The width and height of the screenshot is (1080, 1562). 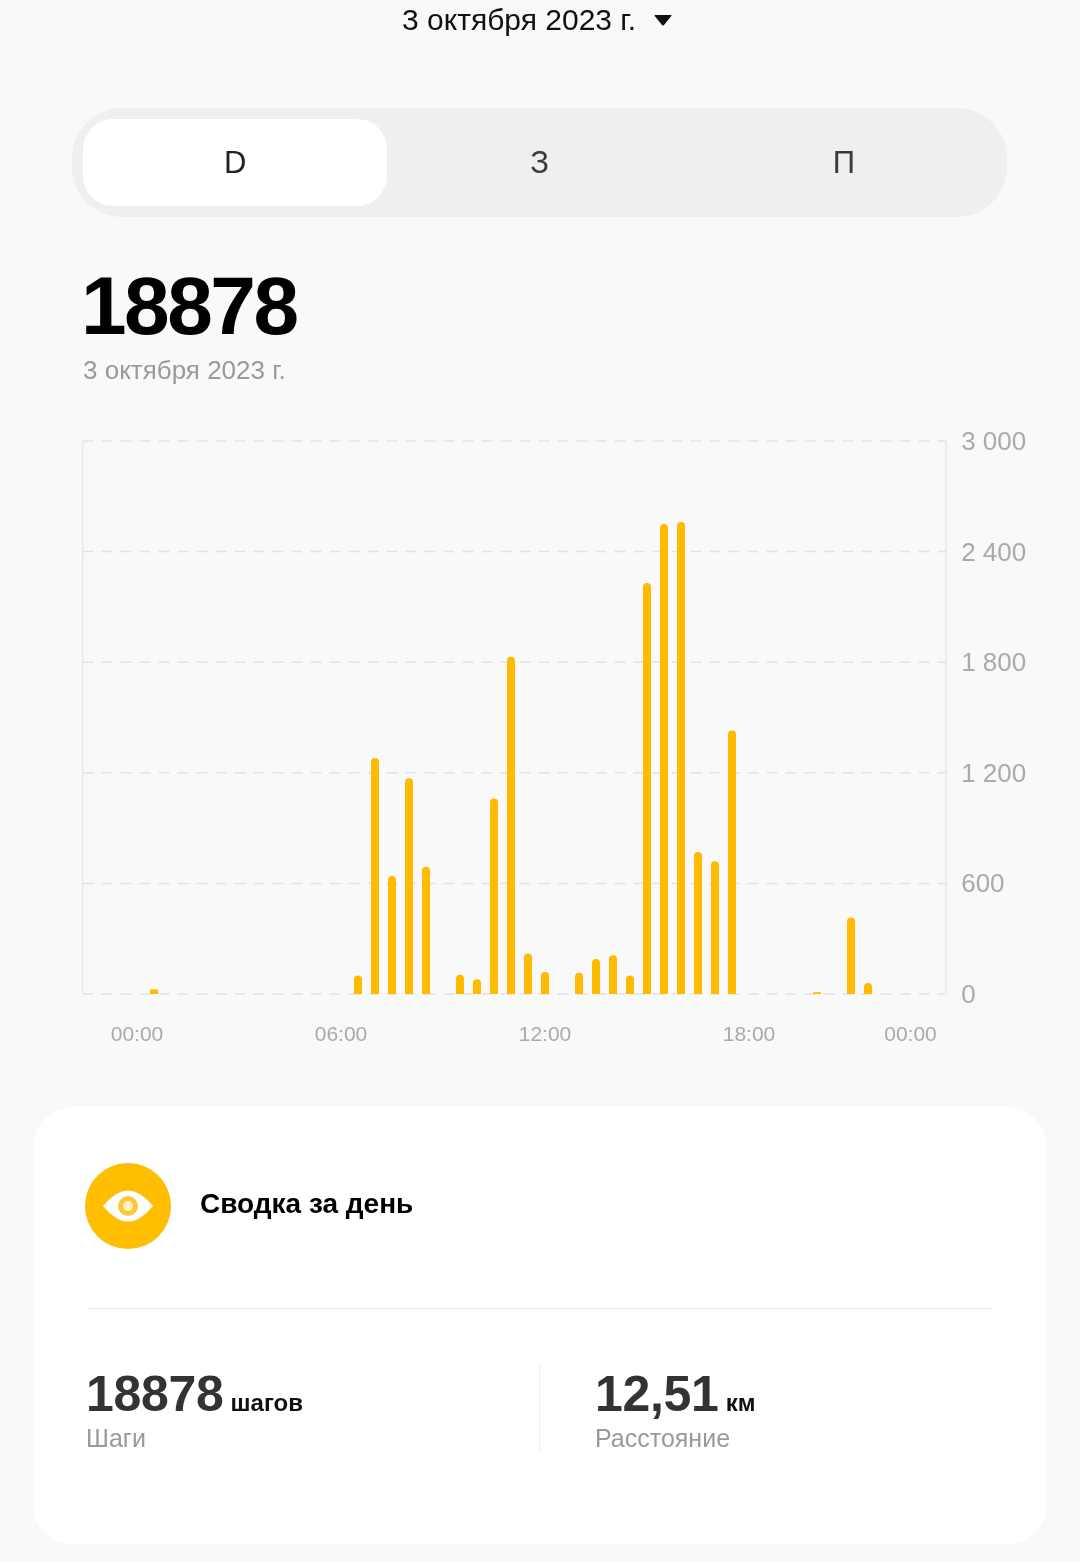 I want to click on period-tab: П, so click(x=843, y=162).